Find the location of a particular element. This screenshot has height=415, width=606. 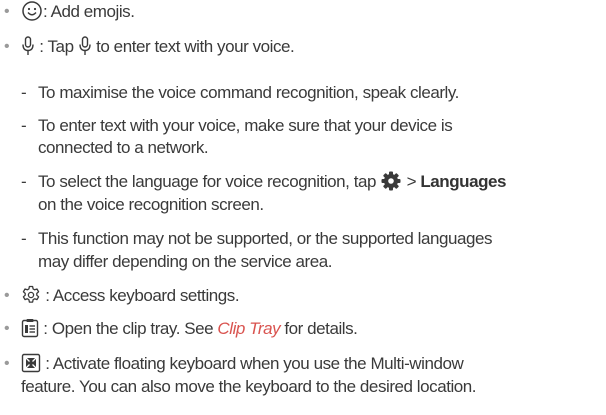

sub-item-text: > is located at coordinates (411, 181).